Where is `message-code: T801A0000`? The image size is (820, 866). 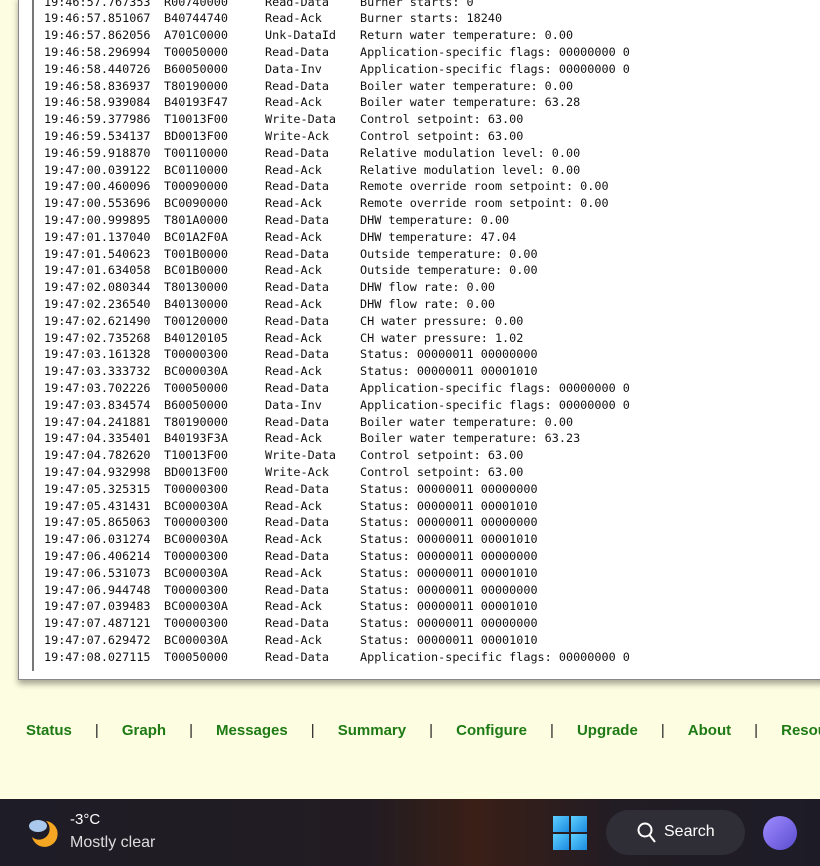
message-code: T801A0000 is located at coordinates (196, 219).